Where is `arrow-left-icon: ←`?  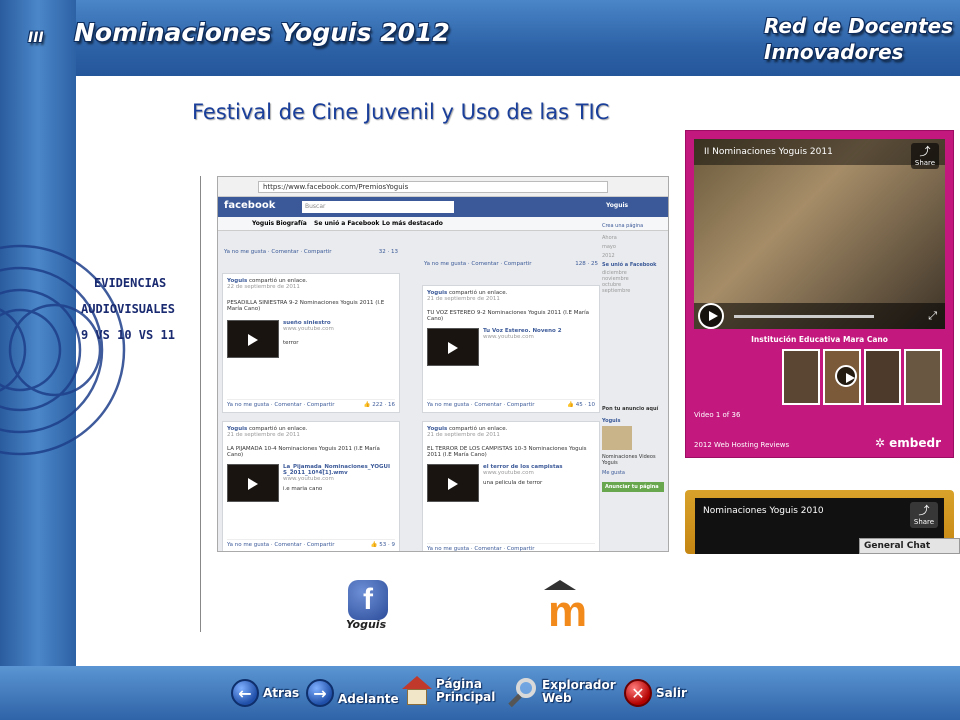
arrow-left-icon: ← is located at coordinates (245, 693).